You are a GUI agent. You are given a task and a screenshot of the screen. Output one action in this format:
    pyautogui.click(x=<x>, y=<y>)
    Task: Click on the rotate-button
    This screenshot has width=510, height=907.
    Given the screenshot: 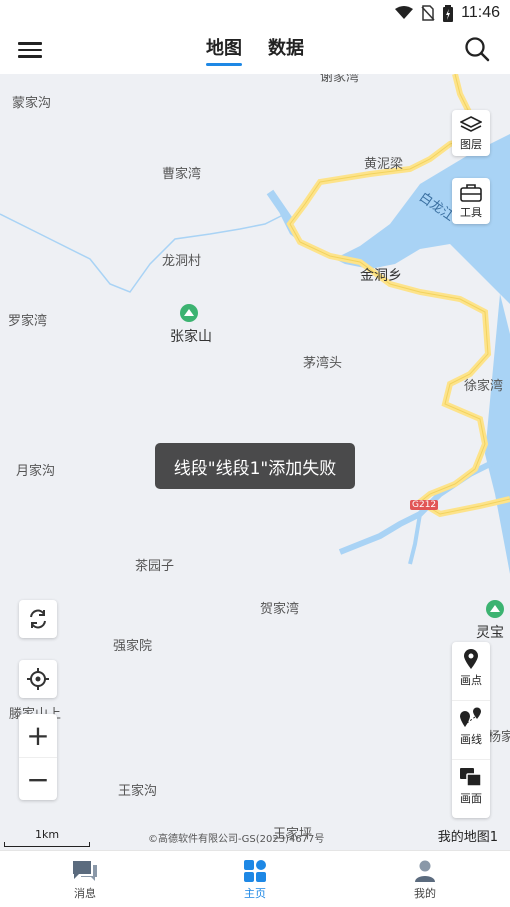 What is the action you would take?
    pyautogui.click(x=38, y=619)
    